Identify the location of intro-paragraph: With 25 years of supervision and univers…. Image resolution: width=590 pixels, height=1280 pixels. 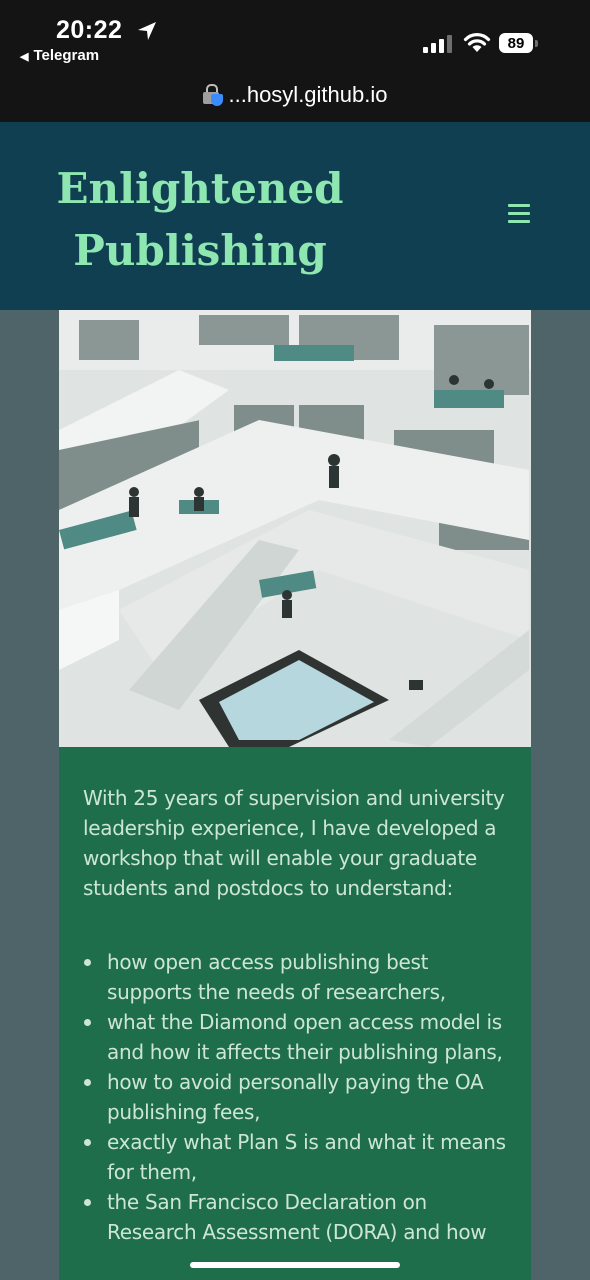
(294, 843).